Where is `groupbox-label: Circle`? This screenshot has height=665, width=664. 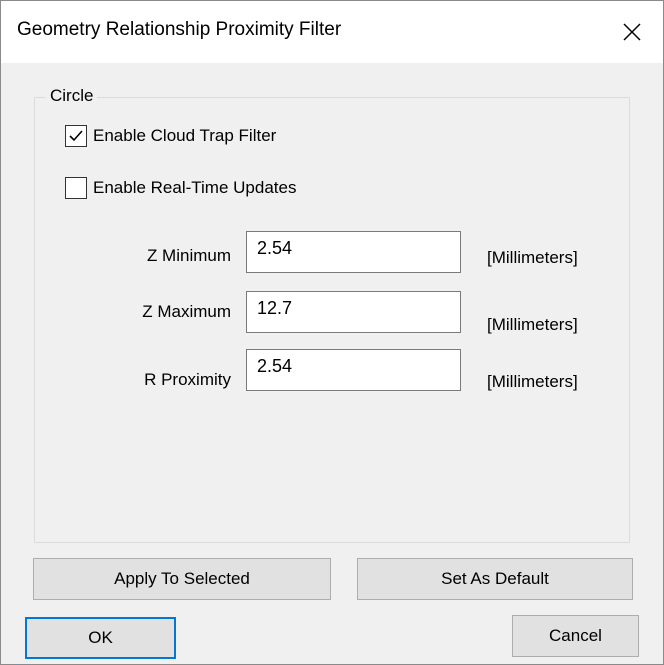
groupbox-label: Circle is located at coordinates (72, 96).